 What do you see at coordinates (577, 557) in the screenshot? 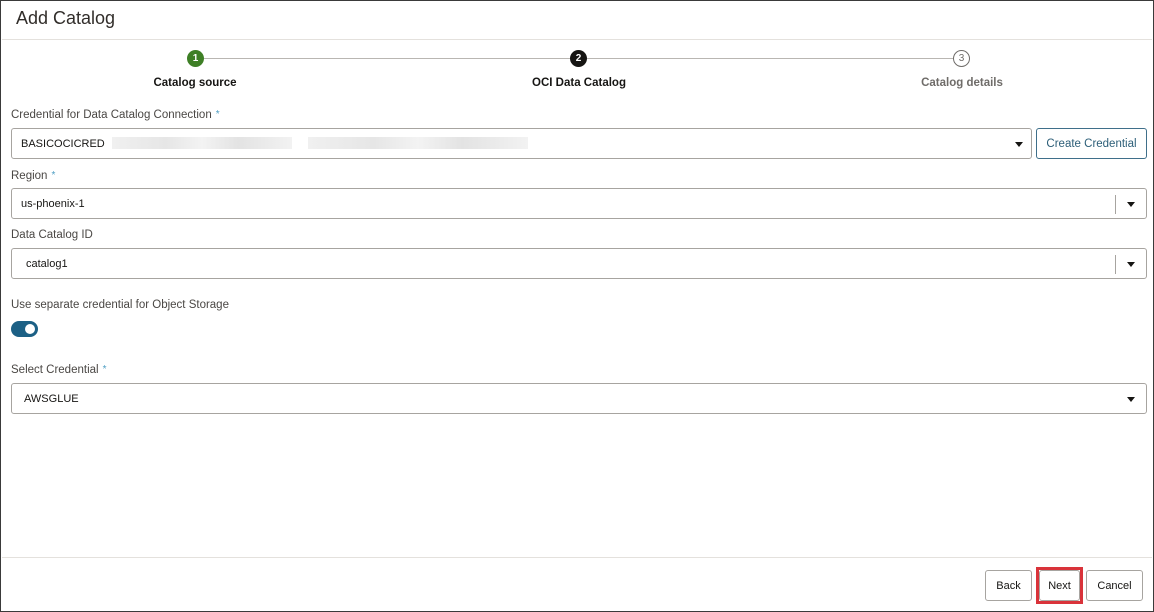
I see `footer-divider` at bounding box center [577, 557].